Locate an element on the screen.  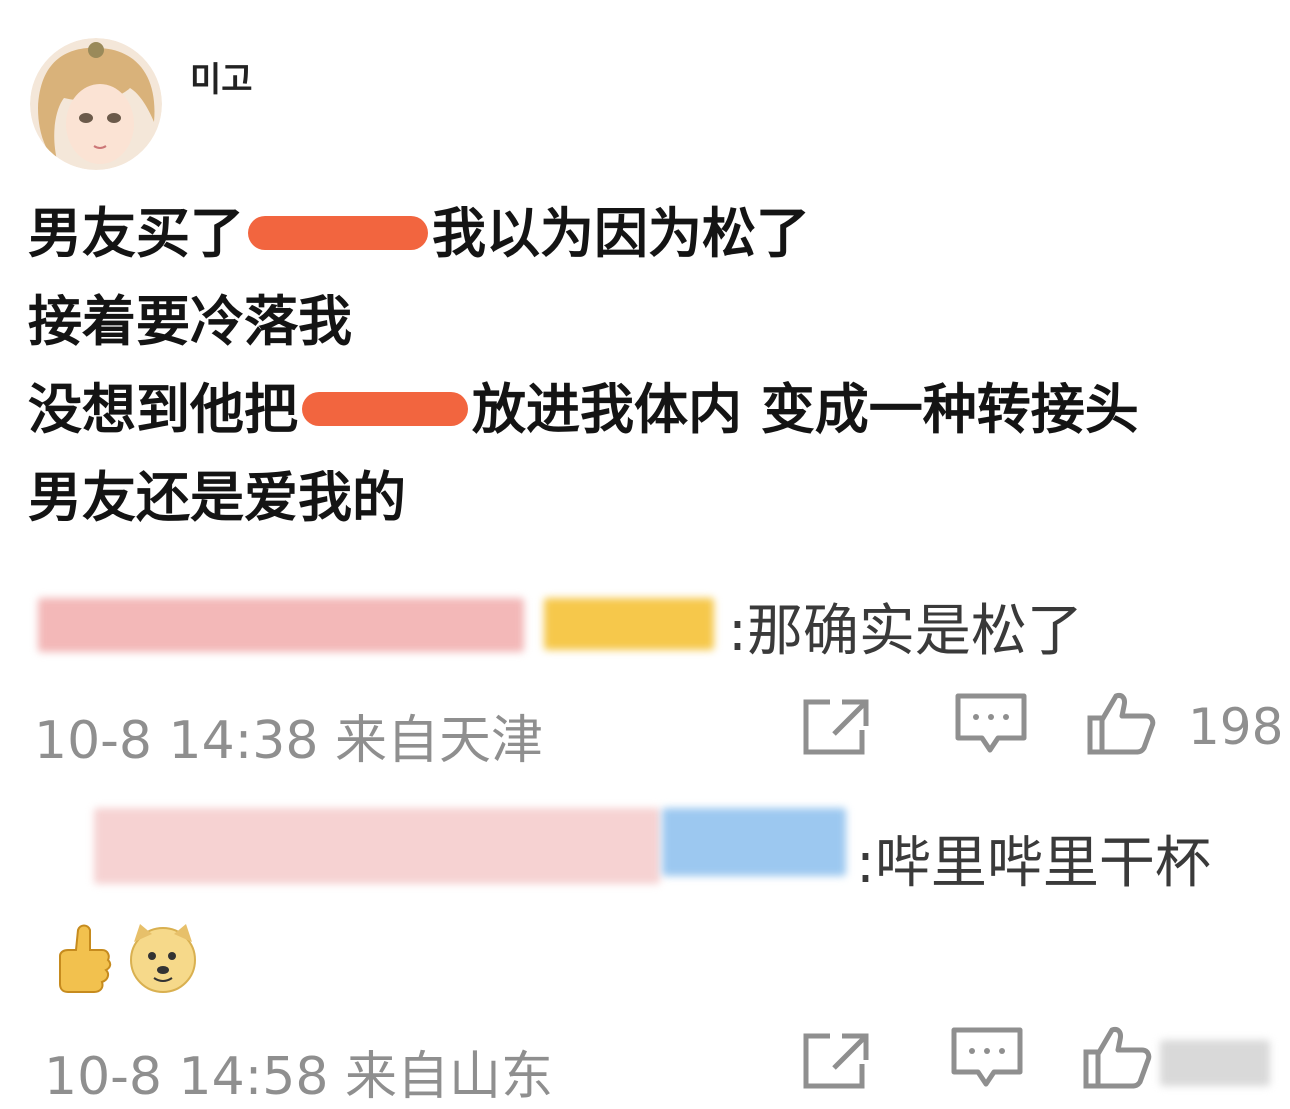
post-line: 男友买了 我以为因为松了 is located at coordinates (659, 234).